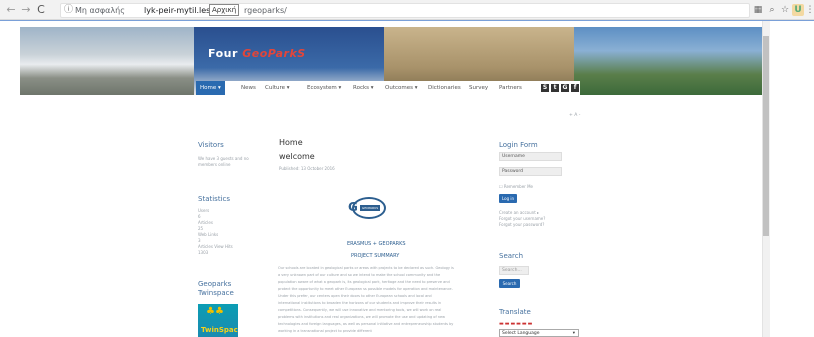 This screenshot has width=814, height=337. I want to click on url-path: rgeoparks/, so click(265, 10).